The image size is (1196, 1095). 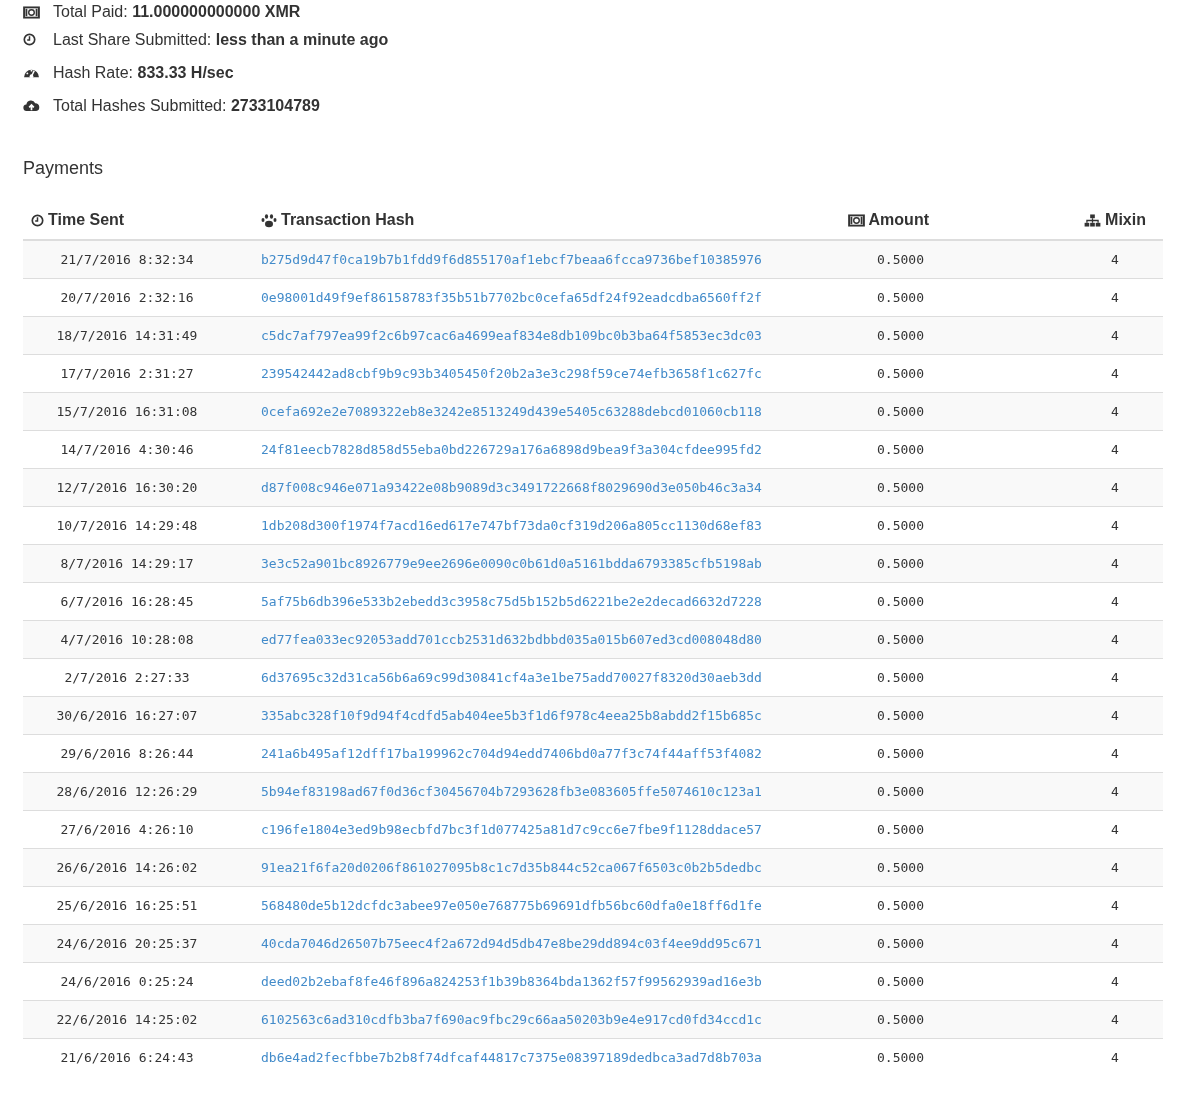 What do you see at coordinates (511, 373) in the screenshot?
I see `transaction-hash-link: 239542442ad8cbf9b9c93b3405450f20b2a3e3c298f59ce74efb3658f1c627fc` at bounding box center [511, 373].